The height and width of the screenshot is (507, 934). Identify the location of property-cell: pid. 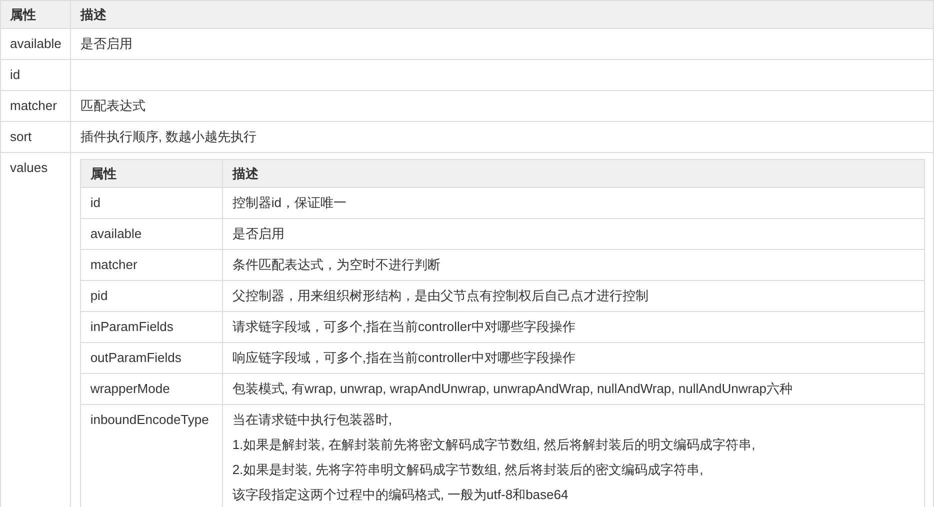
(151, 296).